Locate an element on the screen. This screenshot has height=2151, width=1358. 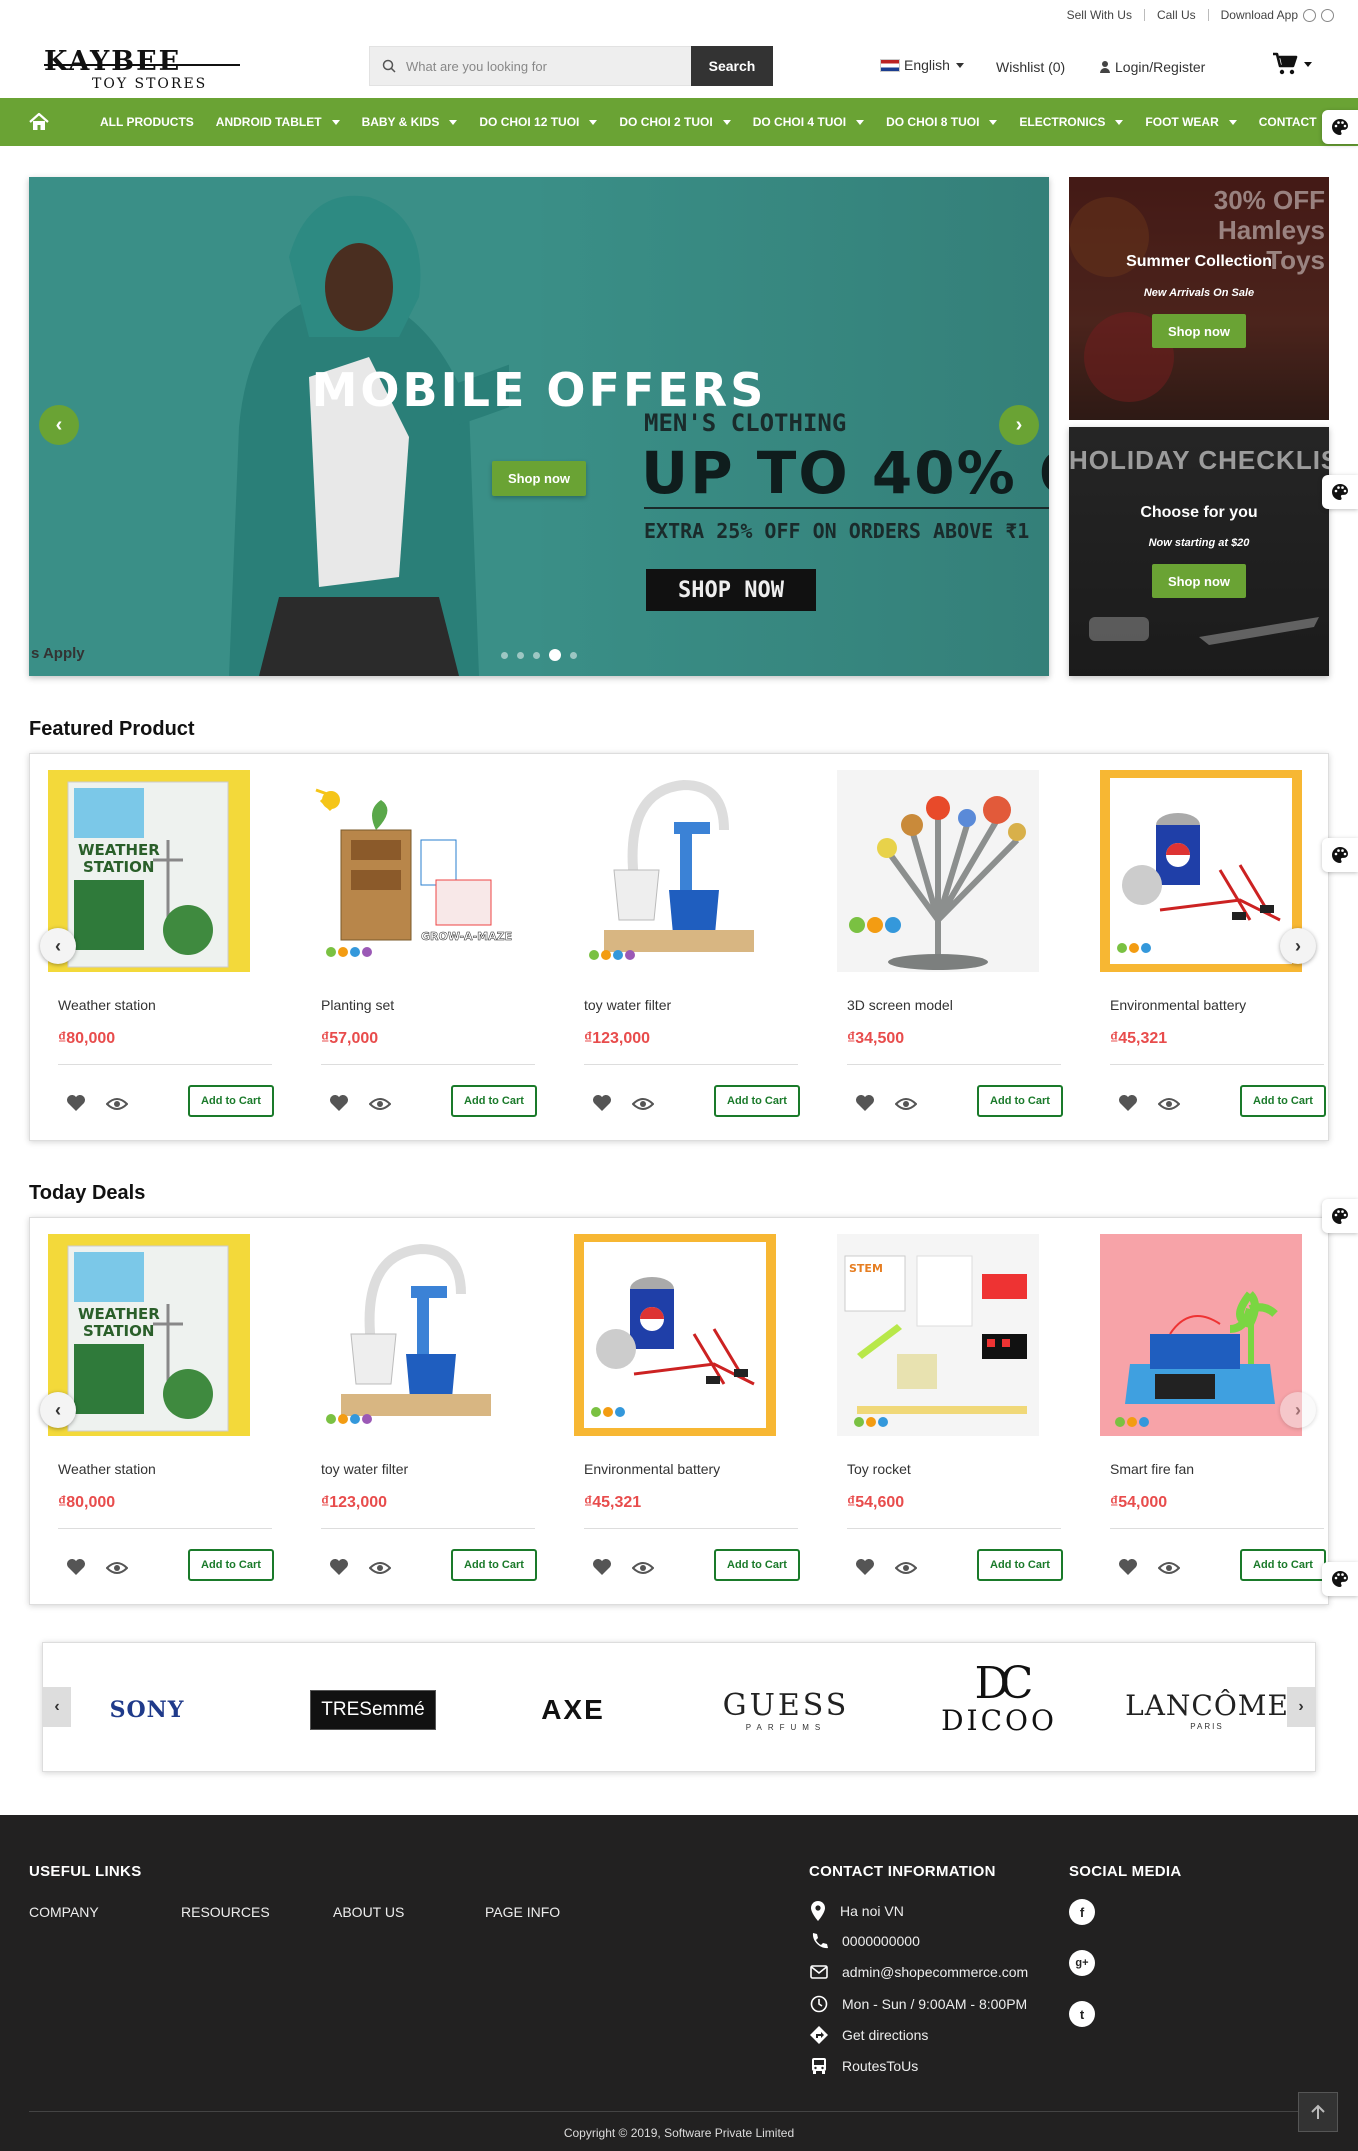
contact-email-text: admin@shopecommerce.com is located at coordinates (935, 1972).